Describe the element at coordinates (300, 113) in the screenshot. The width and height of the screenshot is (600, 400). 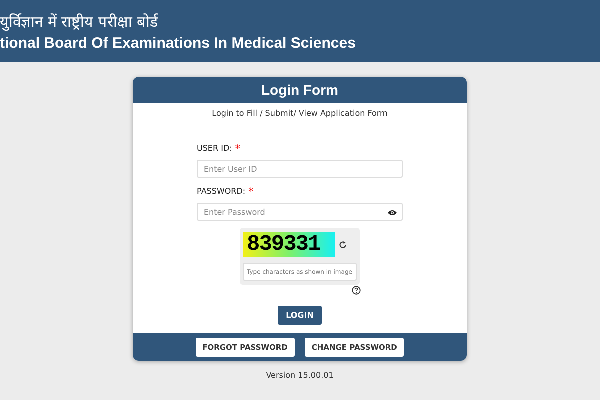
I see `card-subtitle: Login to Fill / Submit/ View Application Form` at that location.